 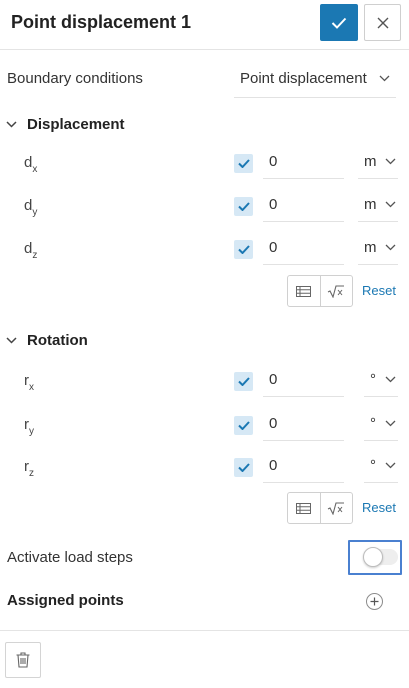 I want to click on rx-input: 0, so click(x=303, y=381).